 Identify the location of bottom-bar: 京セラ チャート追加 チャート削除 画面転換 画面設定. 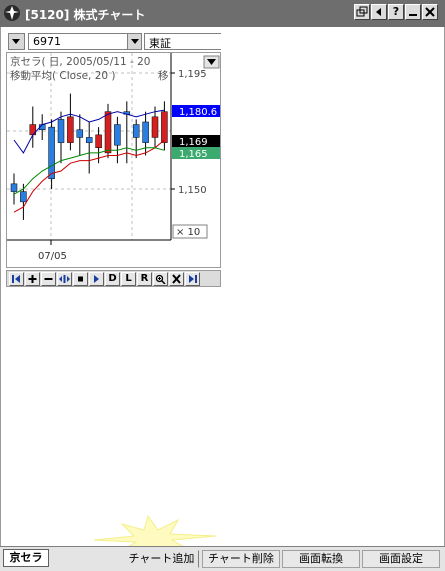
(222, 558).